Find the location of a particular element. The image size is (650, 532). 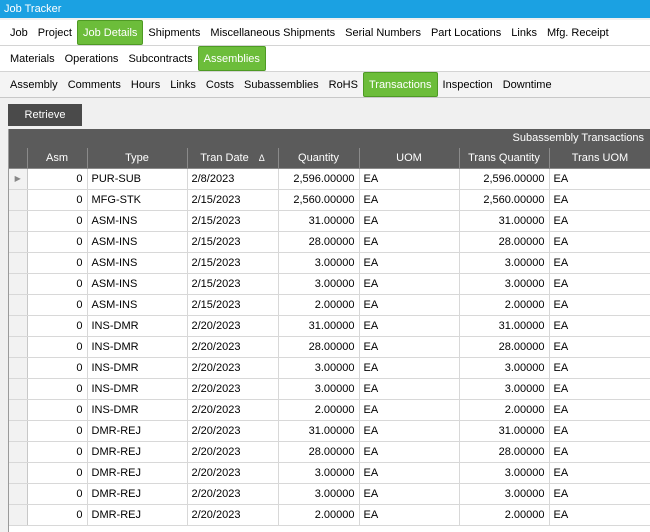

cell-type: ASM-INS is located at coordinates (137, 242).